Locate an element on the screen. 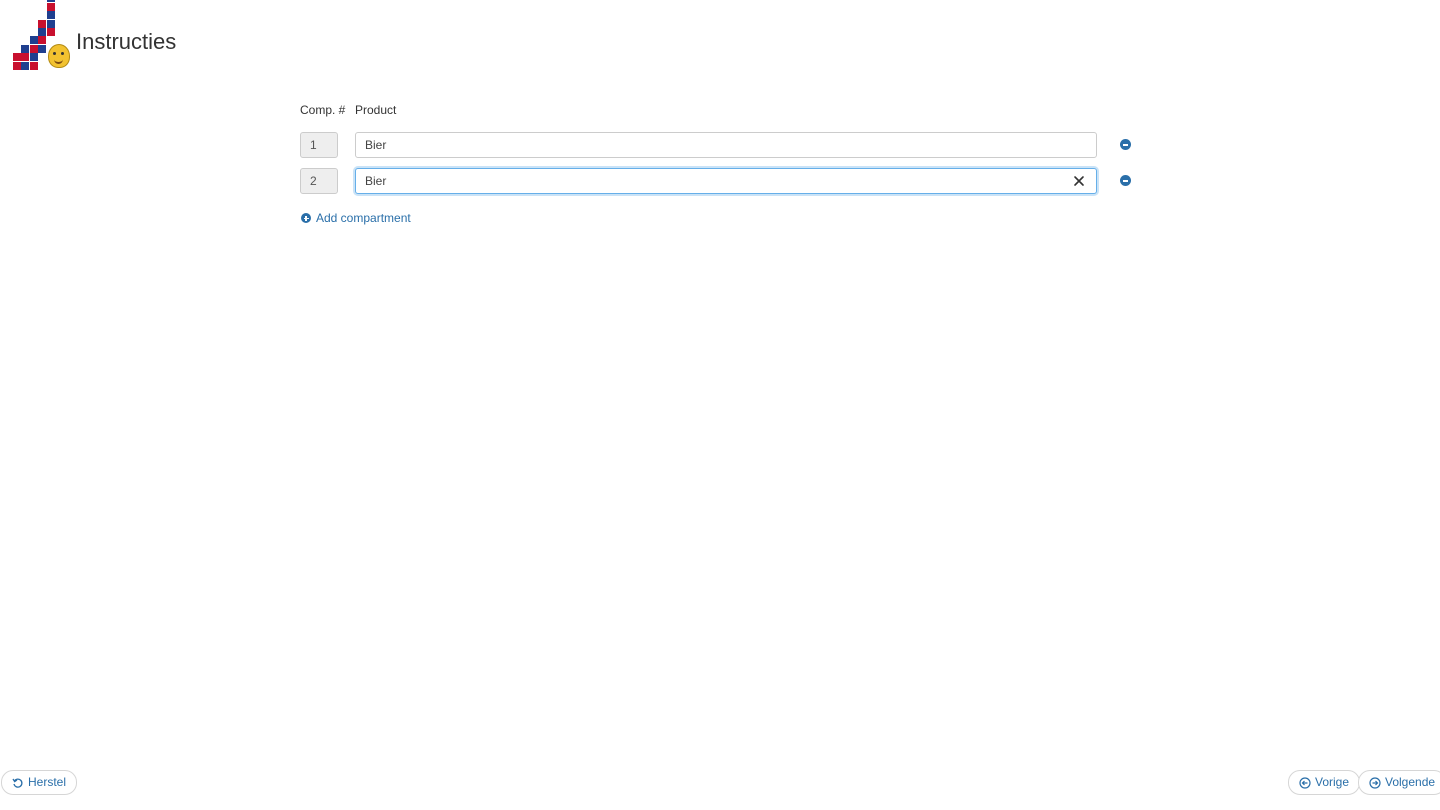  add-compartment-link: Add compartment is located at coordinates (355, 218).